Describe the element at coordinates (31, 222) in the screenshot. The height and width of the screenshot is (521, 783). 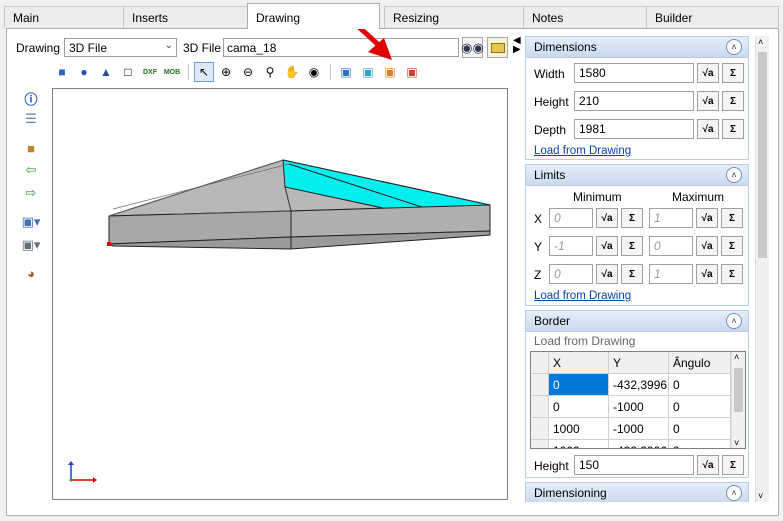
I see `view-cube-dropdown: ▣▾` at that location.